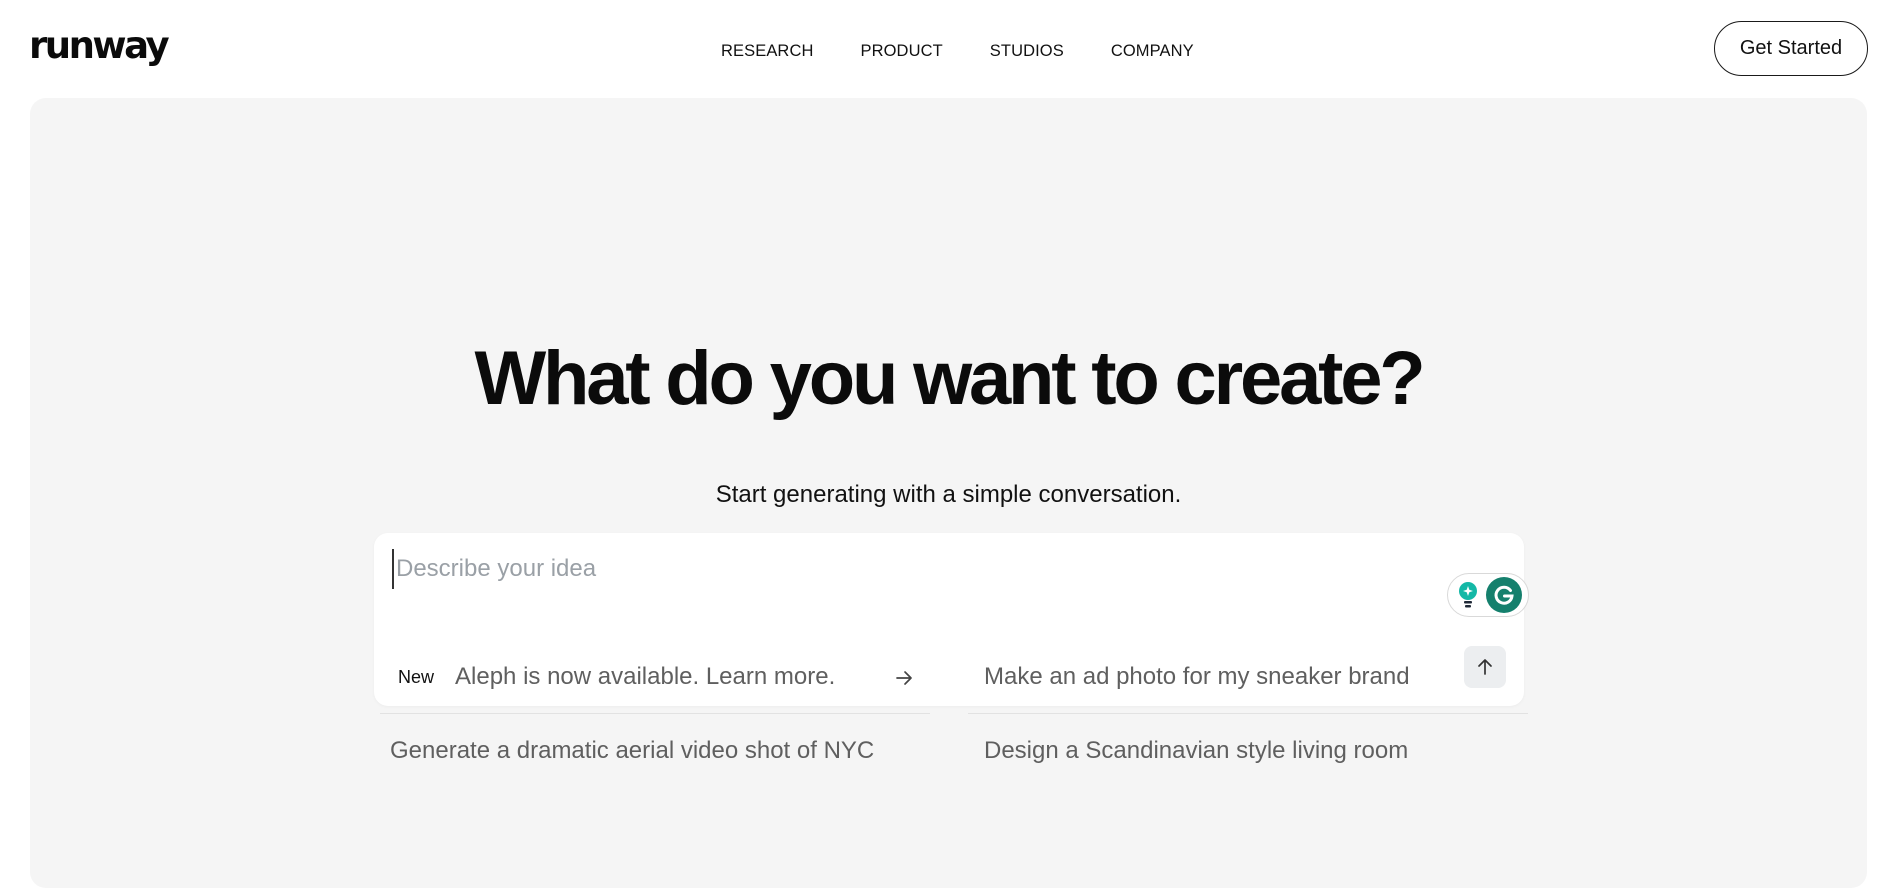 The height and width of the screenshot is (888, 1888). What do you see at coordinates (1468, 595) in the screenshot?
I see `lightbulb-icon` at bounding box center [1468, 595].